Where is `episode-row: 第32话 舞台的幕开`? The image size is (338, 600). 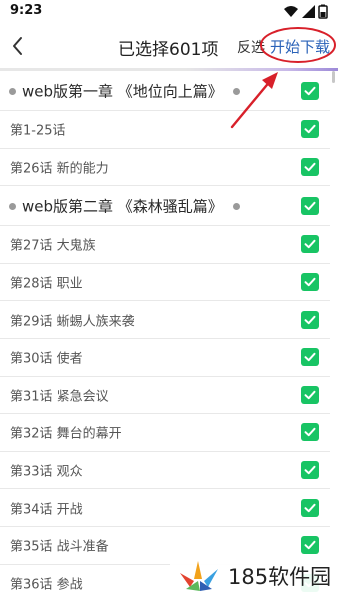
episode-row: 第32话 舞台的幕开 is located at coordinates (165, 433).